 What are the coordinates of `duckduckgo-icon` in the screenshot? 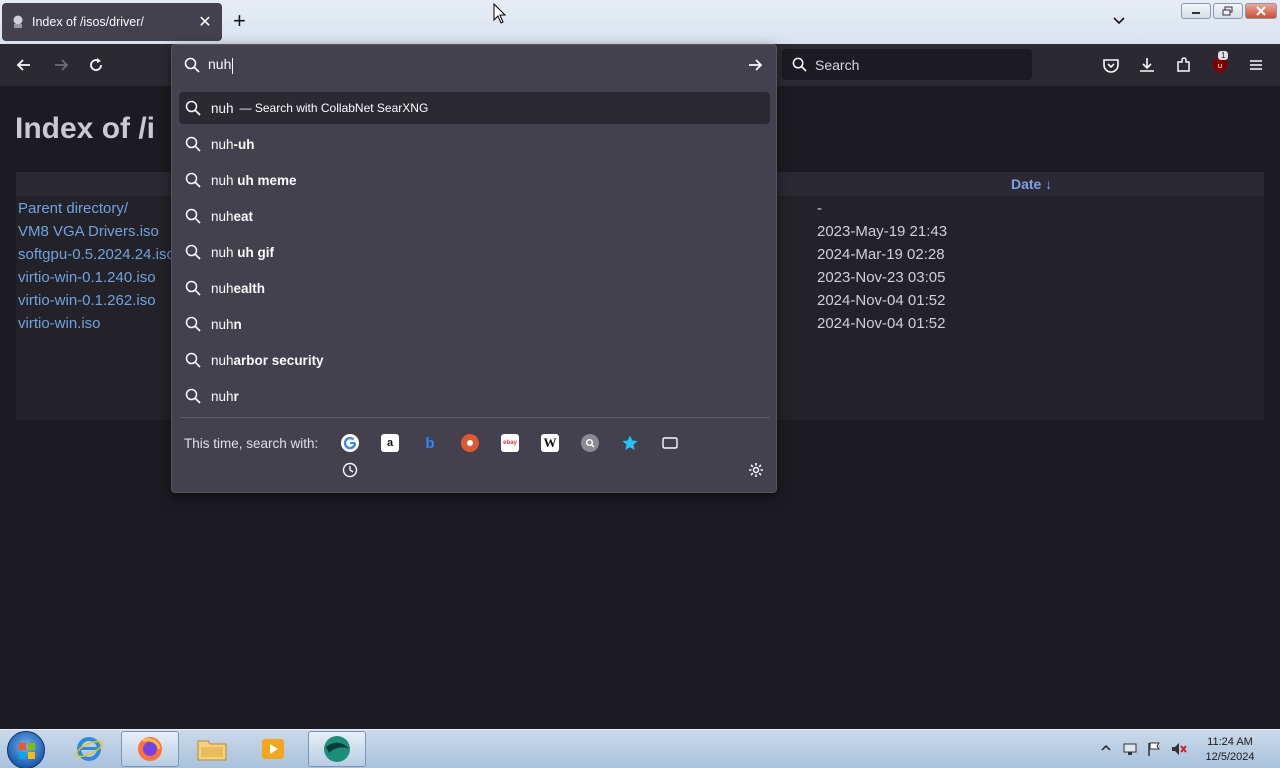 It's located at (470, 443).